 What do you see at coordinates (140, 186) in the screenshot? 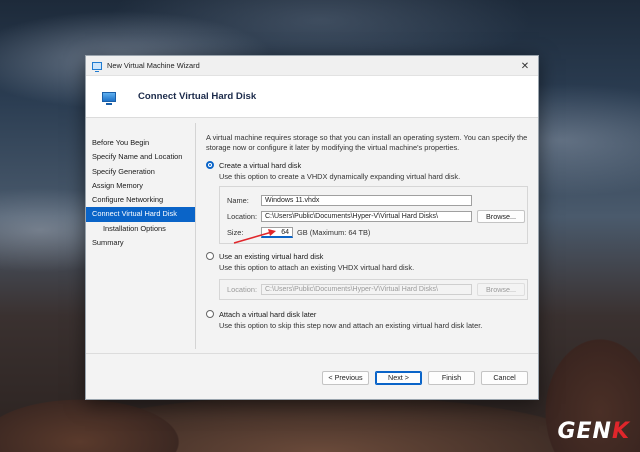
I see `nav-assign-memory: Assign Memory` at bounding box center [140, 186].